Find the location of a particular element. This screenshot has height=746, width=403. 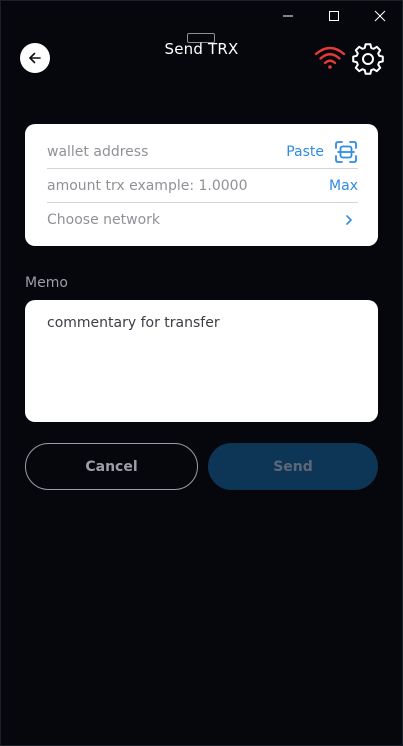

gear-icon is located at coordinates (368, 59).